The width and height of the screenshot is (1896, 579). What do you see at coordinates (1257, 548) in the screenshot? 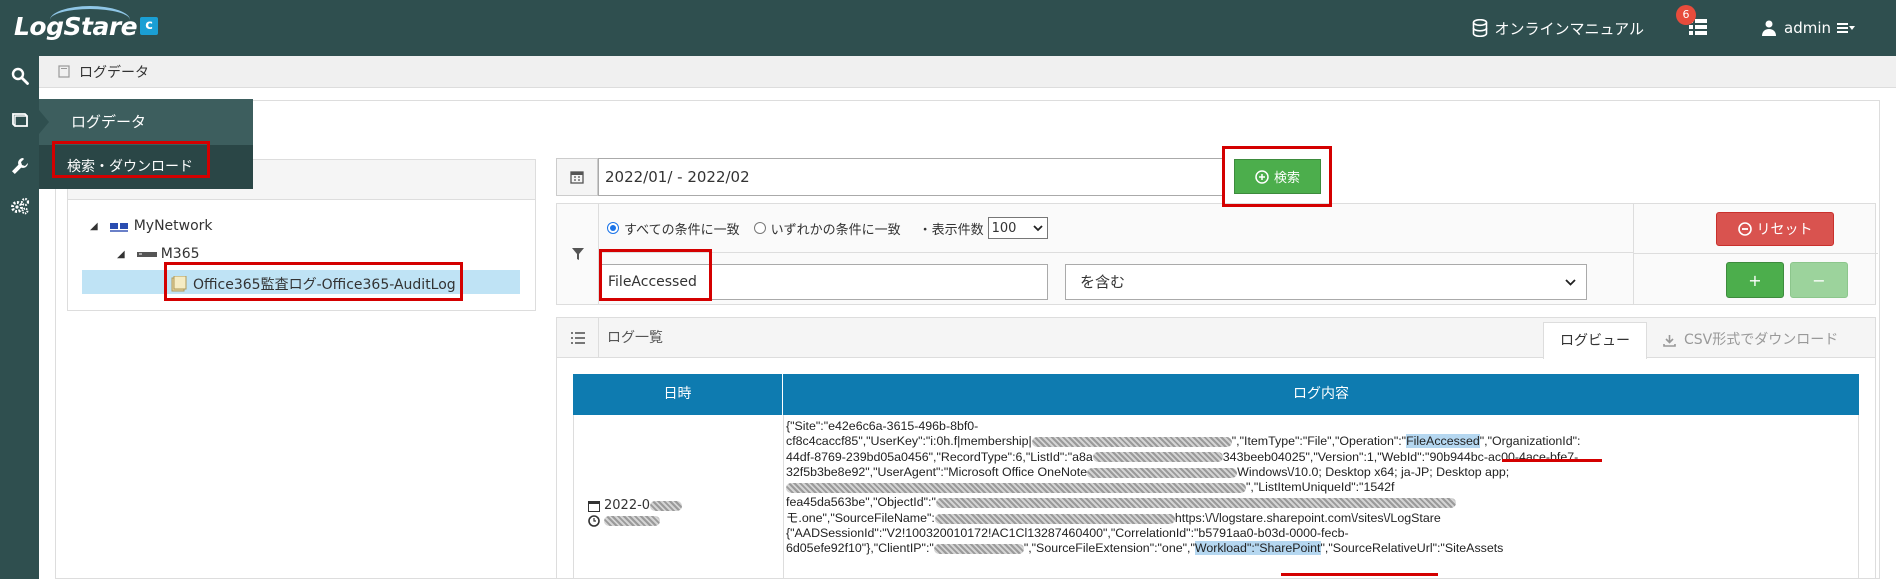
I see `highlighted-text: Workload":"SharePoint` at bounding box center [1257, 548].